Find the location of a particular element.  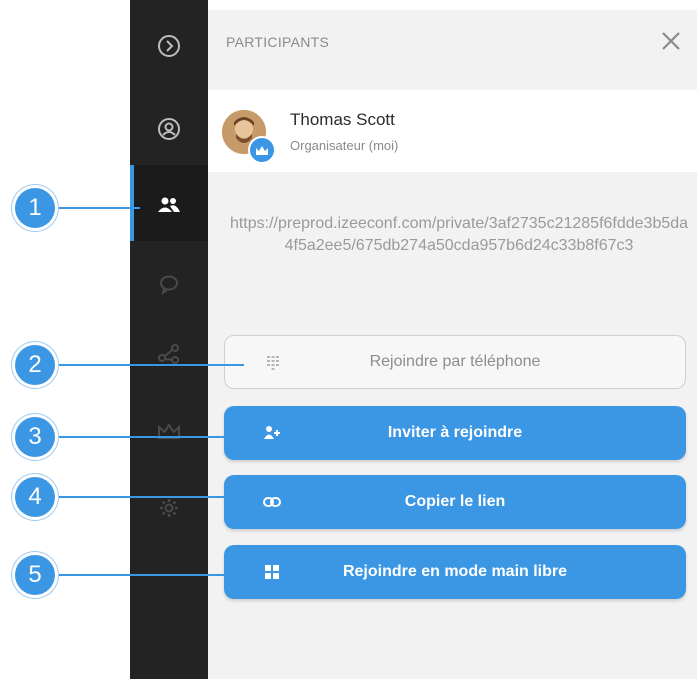

hands-free-label: Rejoindre en mode main libre is located at coordinates (455, 571).